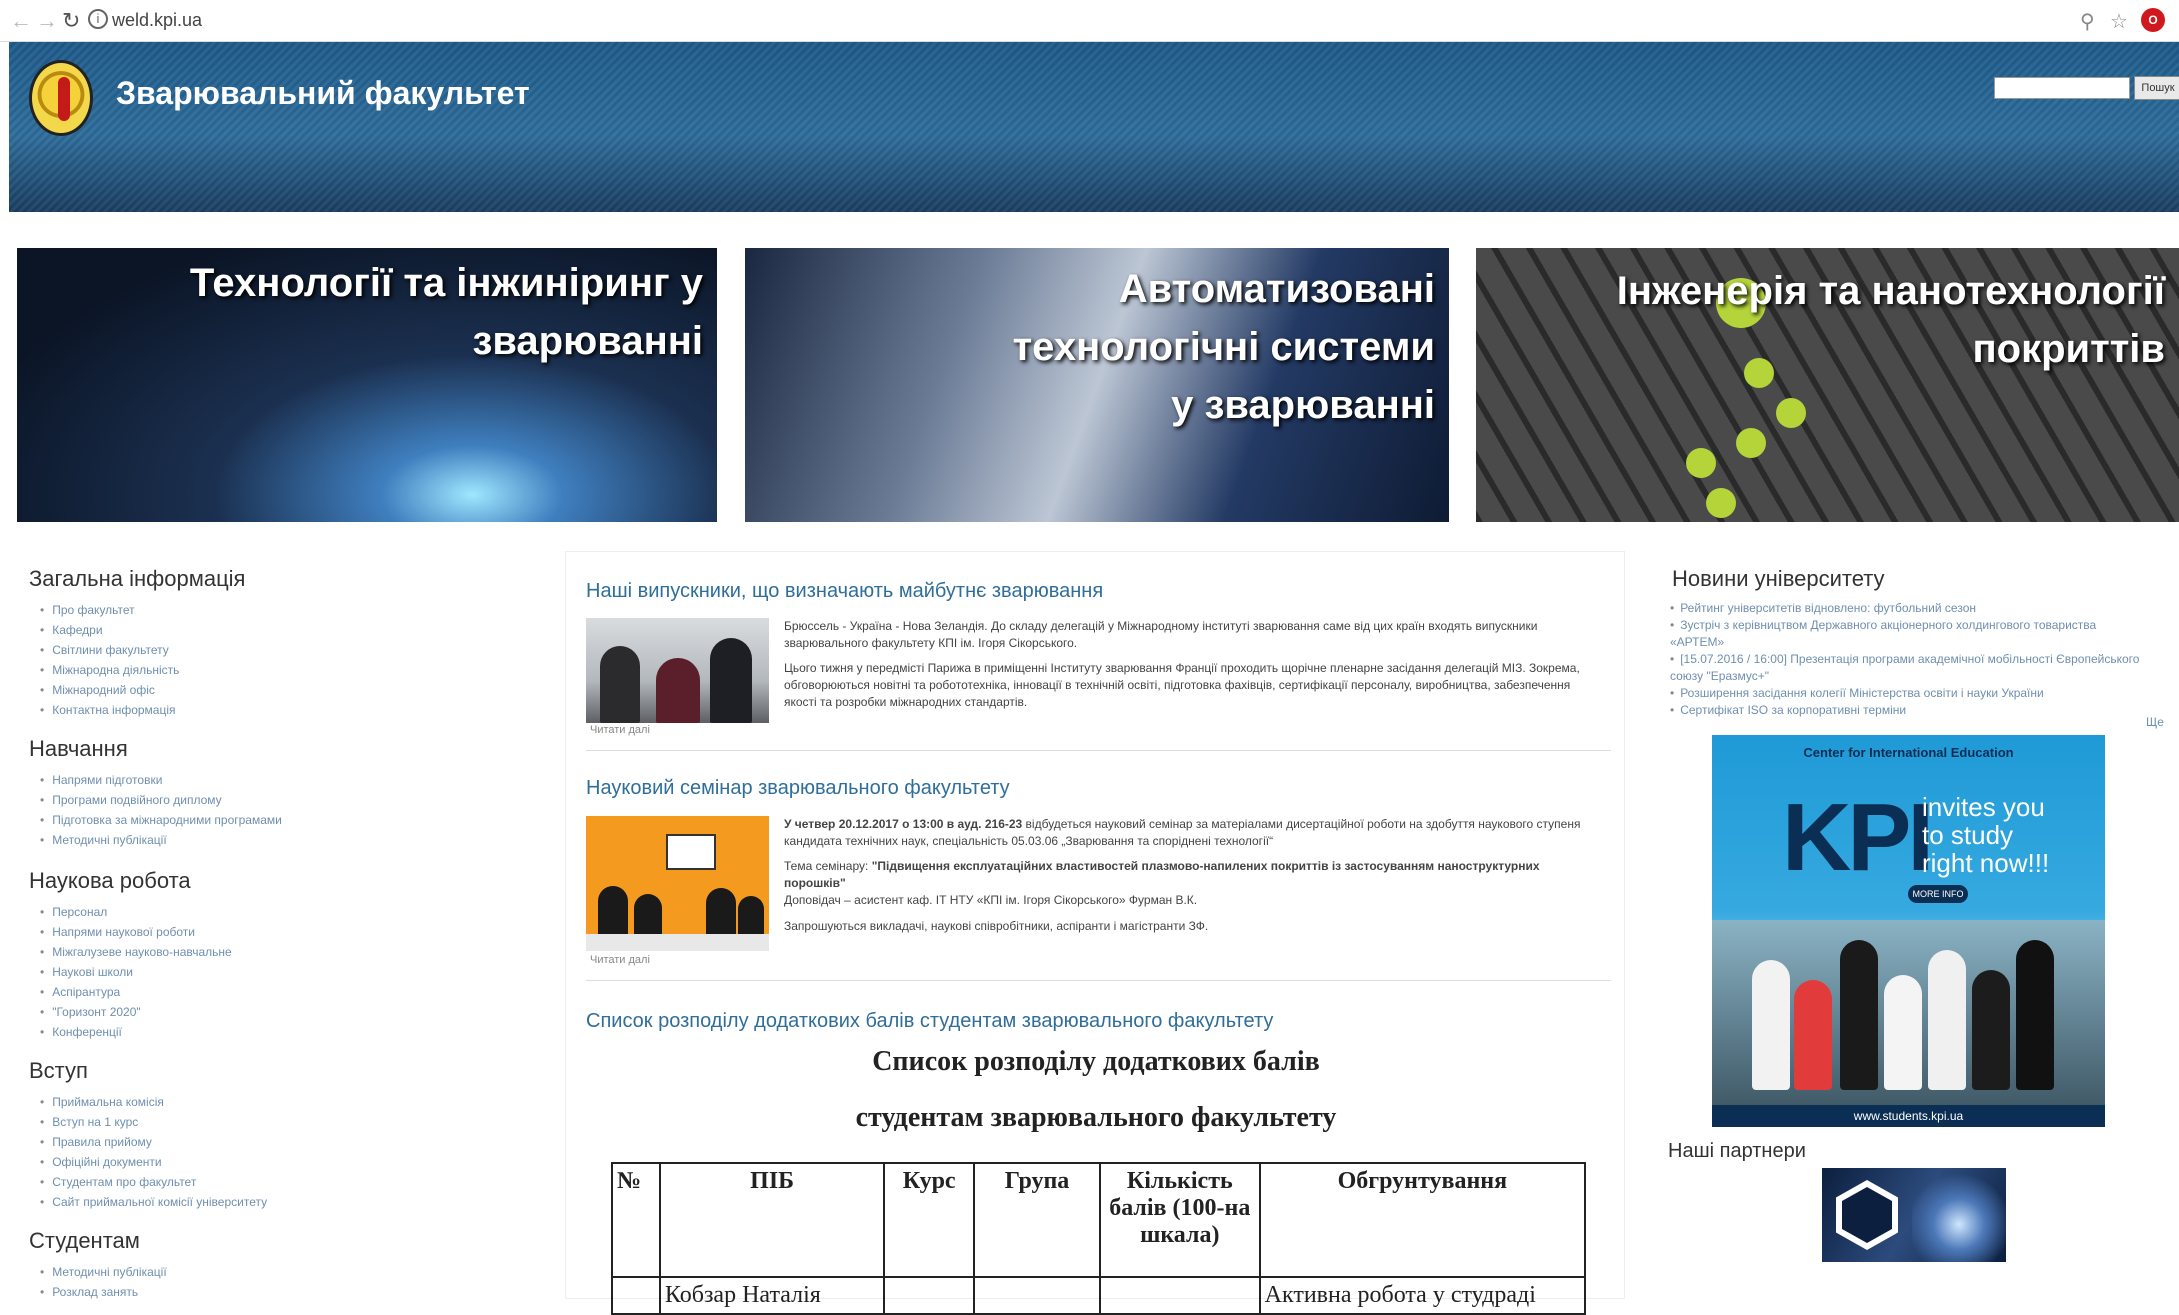  What do you see at coordinates (159, 1142) in the screenshot?
I see `sidebar-item: Правила прийому` at bounding box center [159, 1142].